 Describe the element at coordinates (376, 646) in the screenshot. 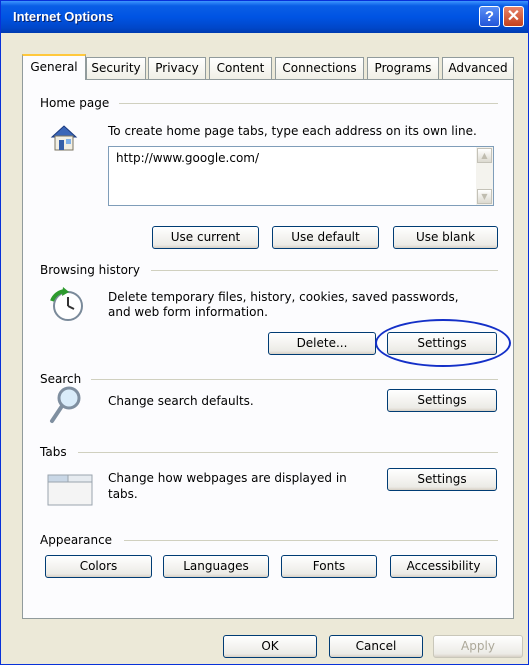

I see `cancel-button: Cancel` at that location.